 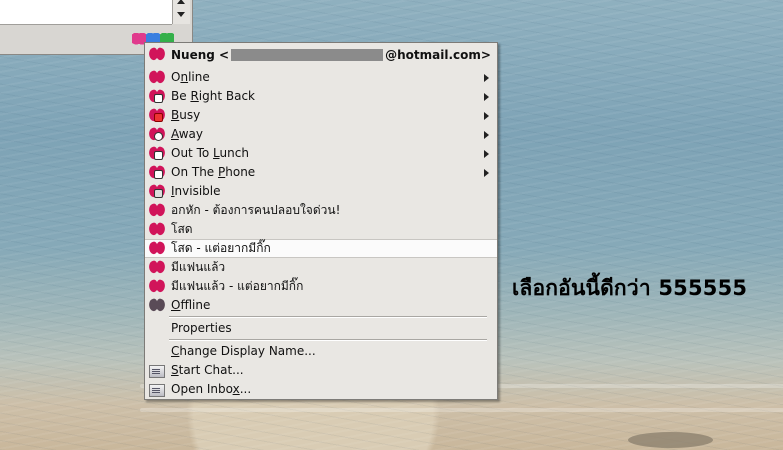 I want to click on menu-header: Nueng < @hotmail.com>, so click(x=321, y=55).